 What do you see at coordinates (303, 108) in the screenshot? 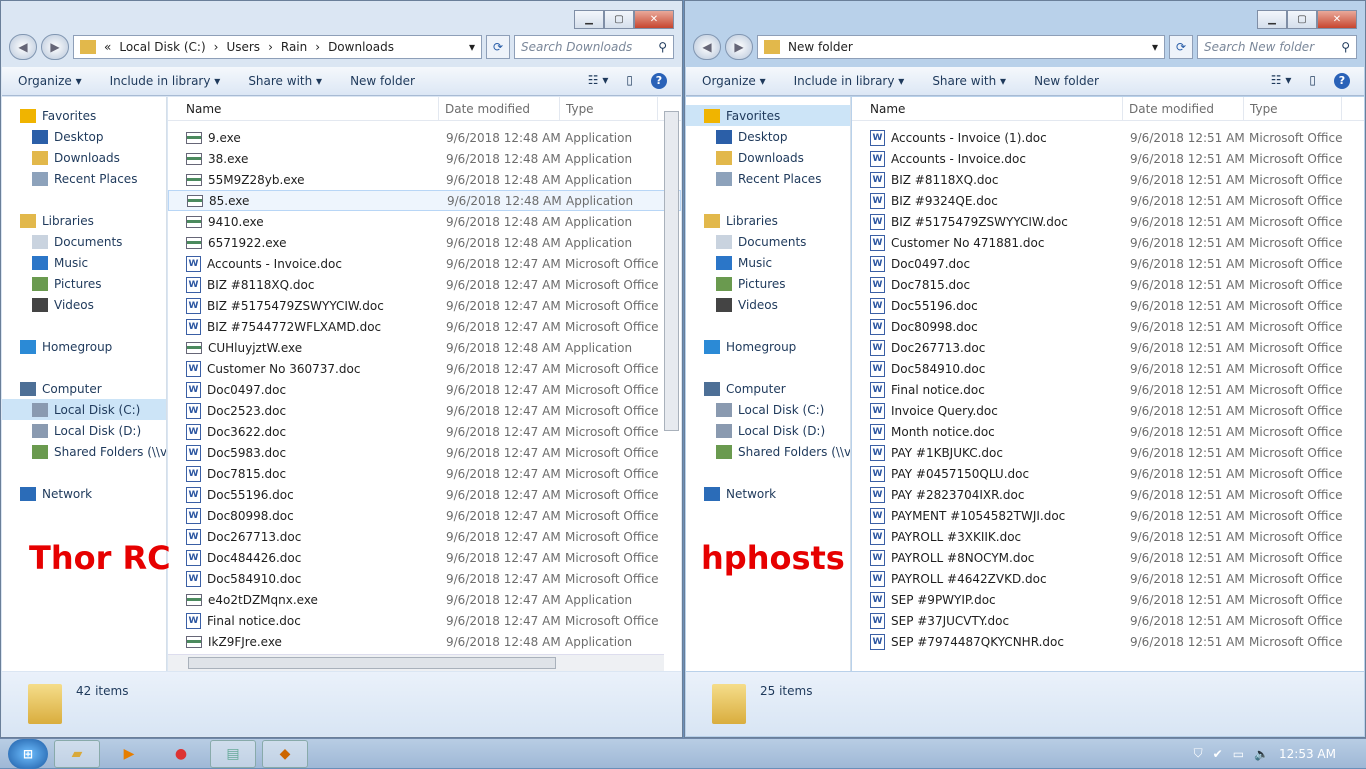
I see `column-header-name: Name` at bounding box center [303, 108].